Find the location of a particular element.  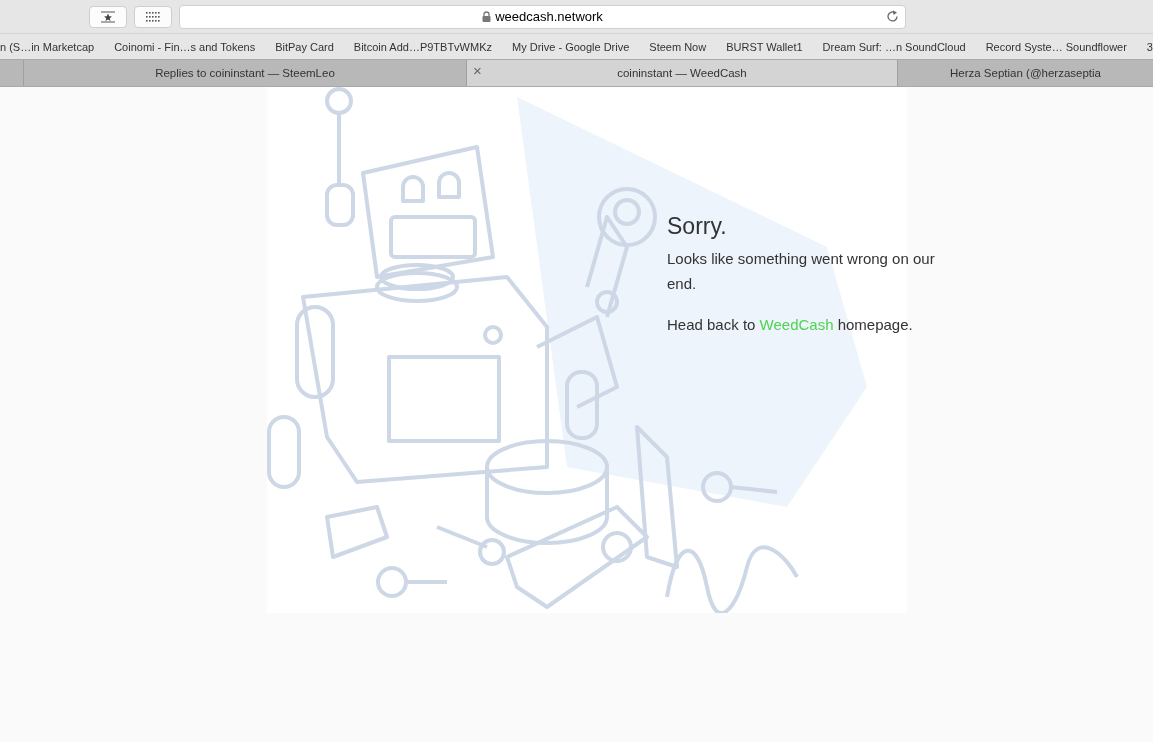

tab-title: coininstant — WeedCash is located at coordinates (682, 73).